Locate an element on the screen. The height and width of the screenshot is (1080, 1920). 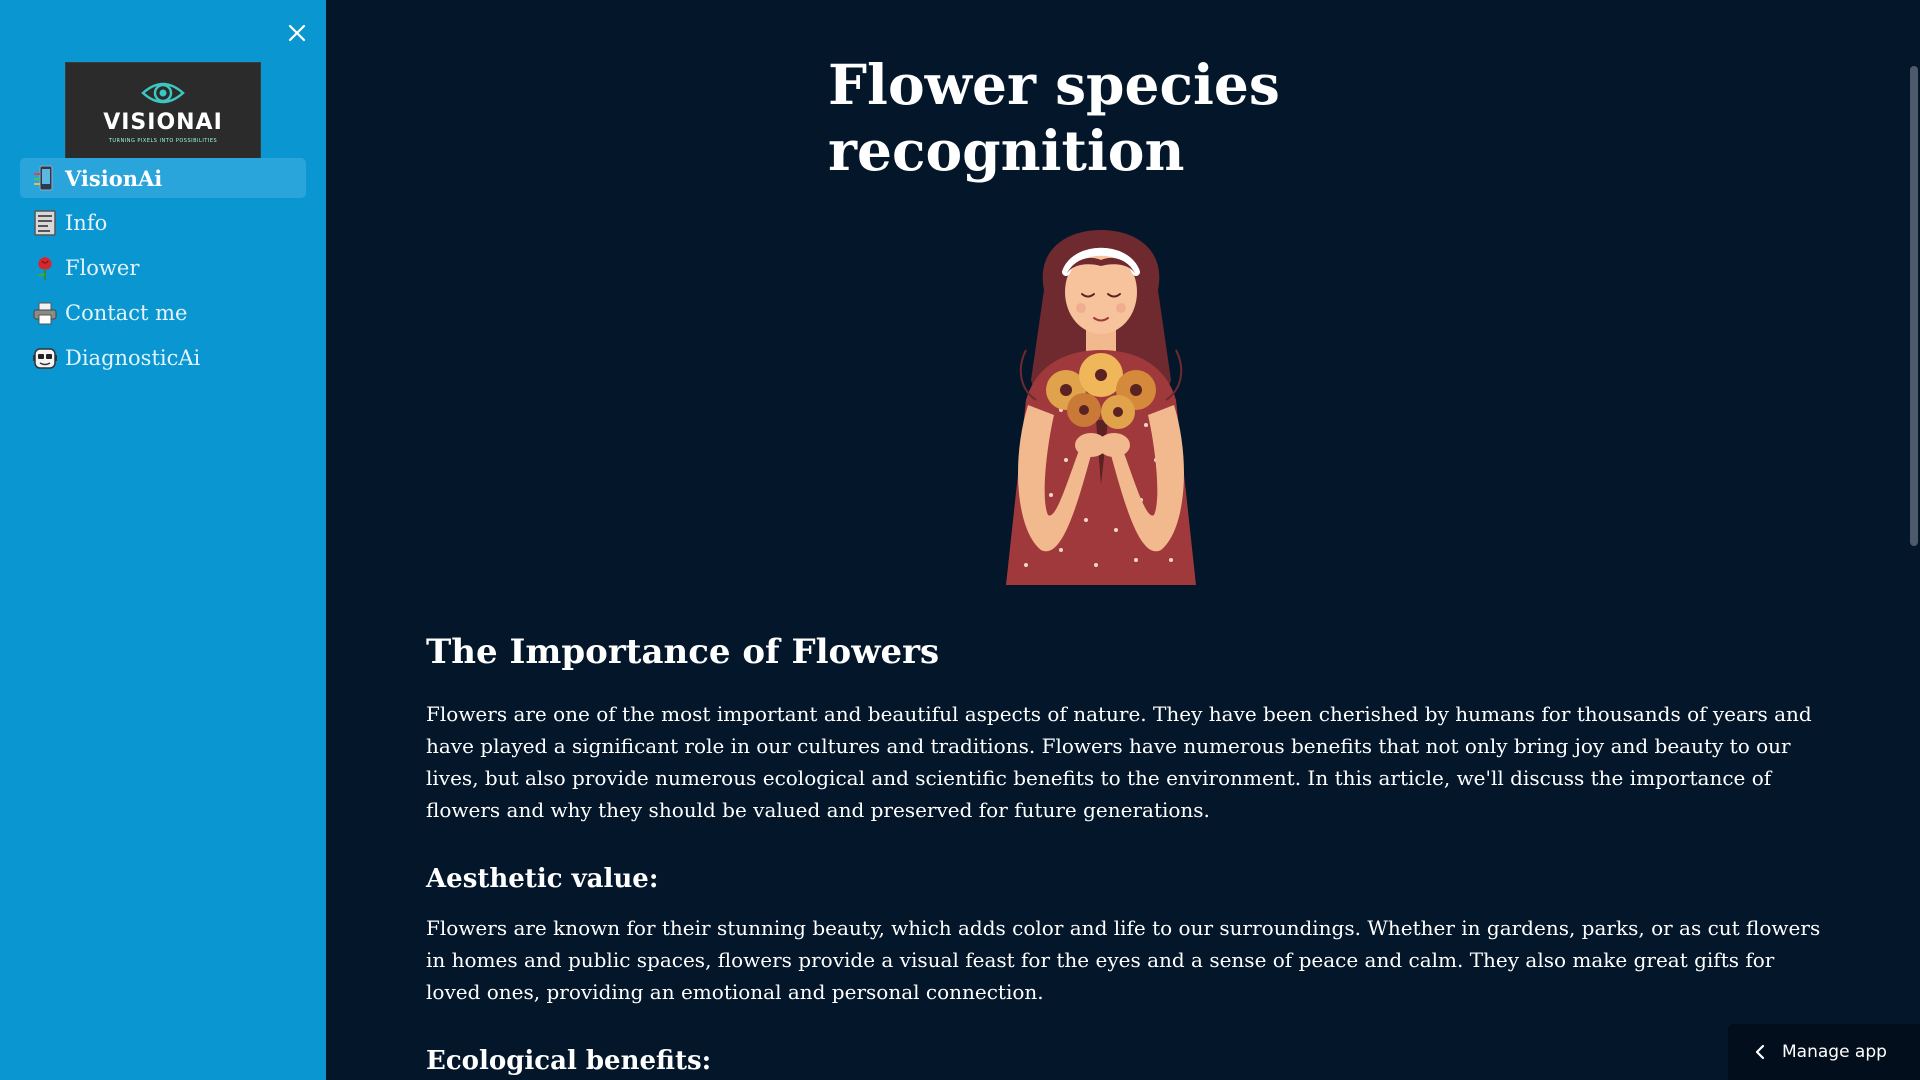
sidebar-item-diagnosticai: DiagnosticAi is located at coordinates (163, 358).